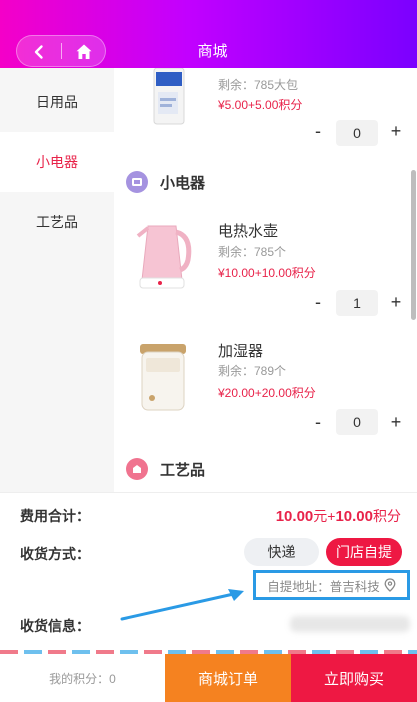 Image resolution: width=417 pixels, height=702 pixels. Describe the element at coordinates (294, 516) in the screenshot. I see `total-cash: 10.00` at that location.